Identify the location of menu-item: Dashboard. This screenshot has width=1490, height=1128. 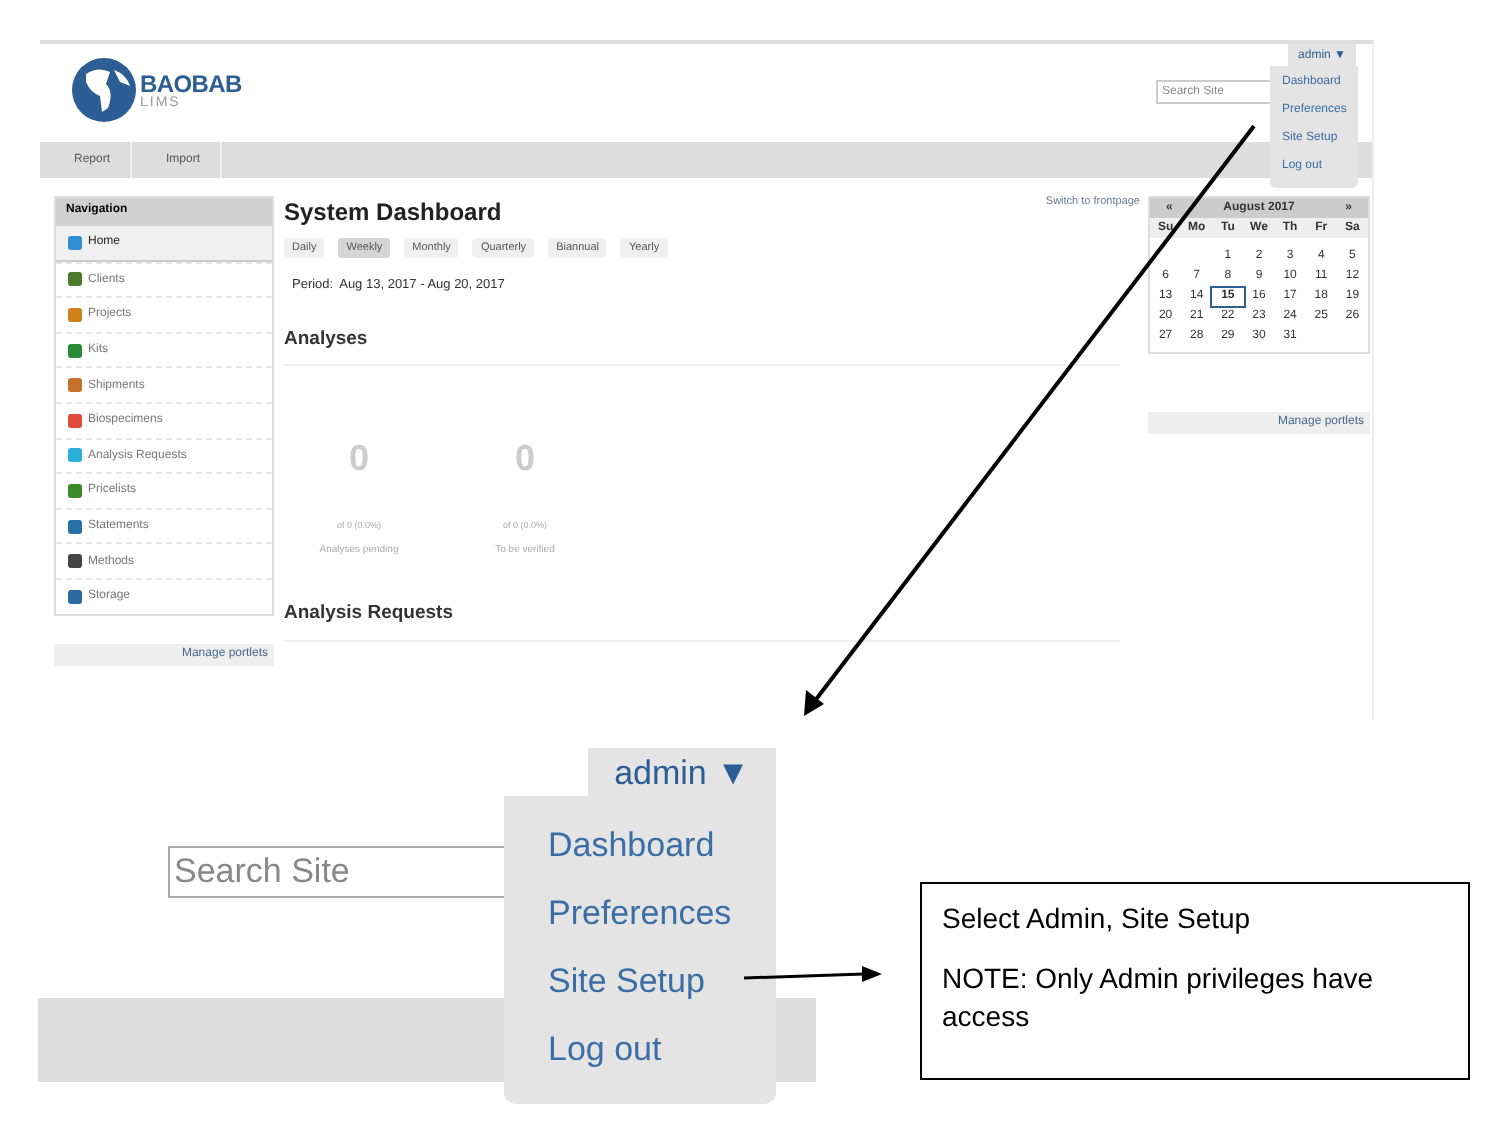
(662, 846).